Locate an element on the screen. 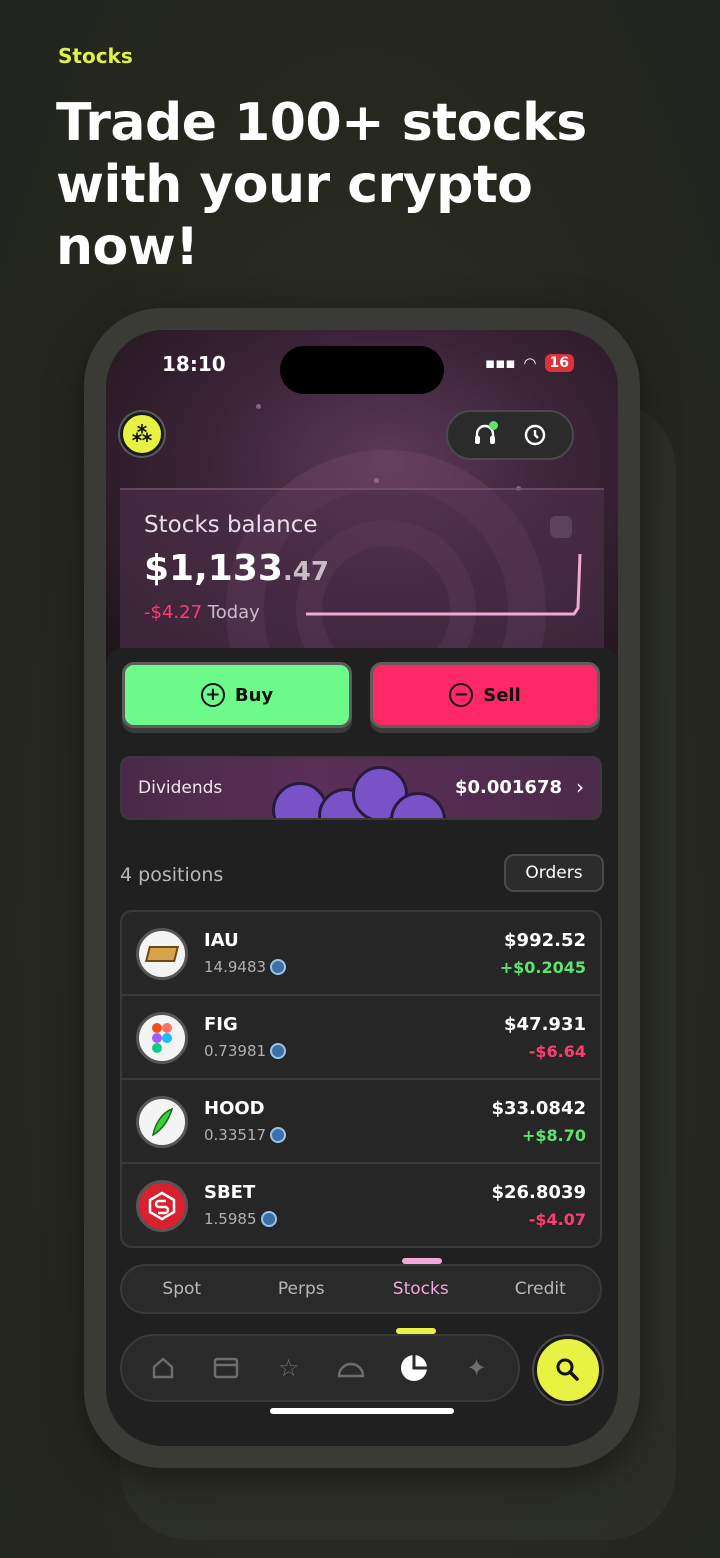 The height and width of the screenshot is (1558, 720). minus-icon: − is located at coordinates (461, 695).